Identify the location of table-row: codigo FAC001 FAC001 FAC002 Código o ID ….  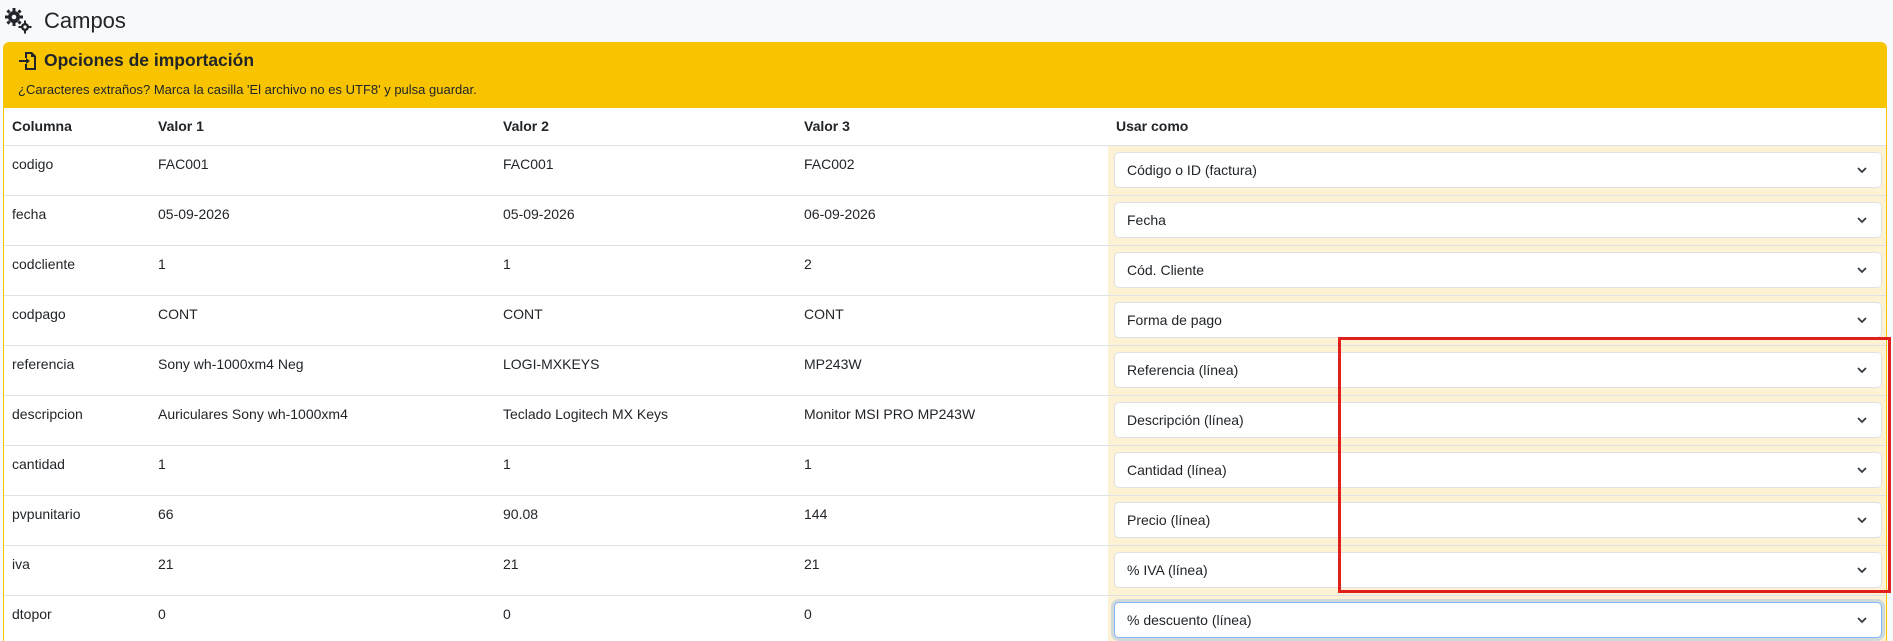
(945, 170).